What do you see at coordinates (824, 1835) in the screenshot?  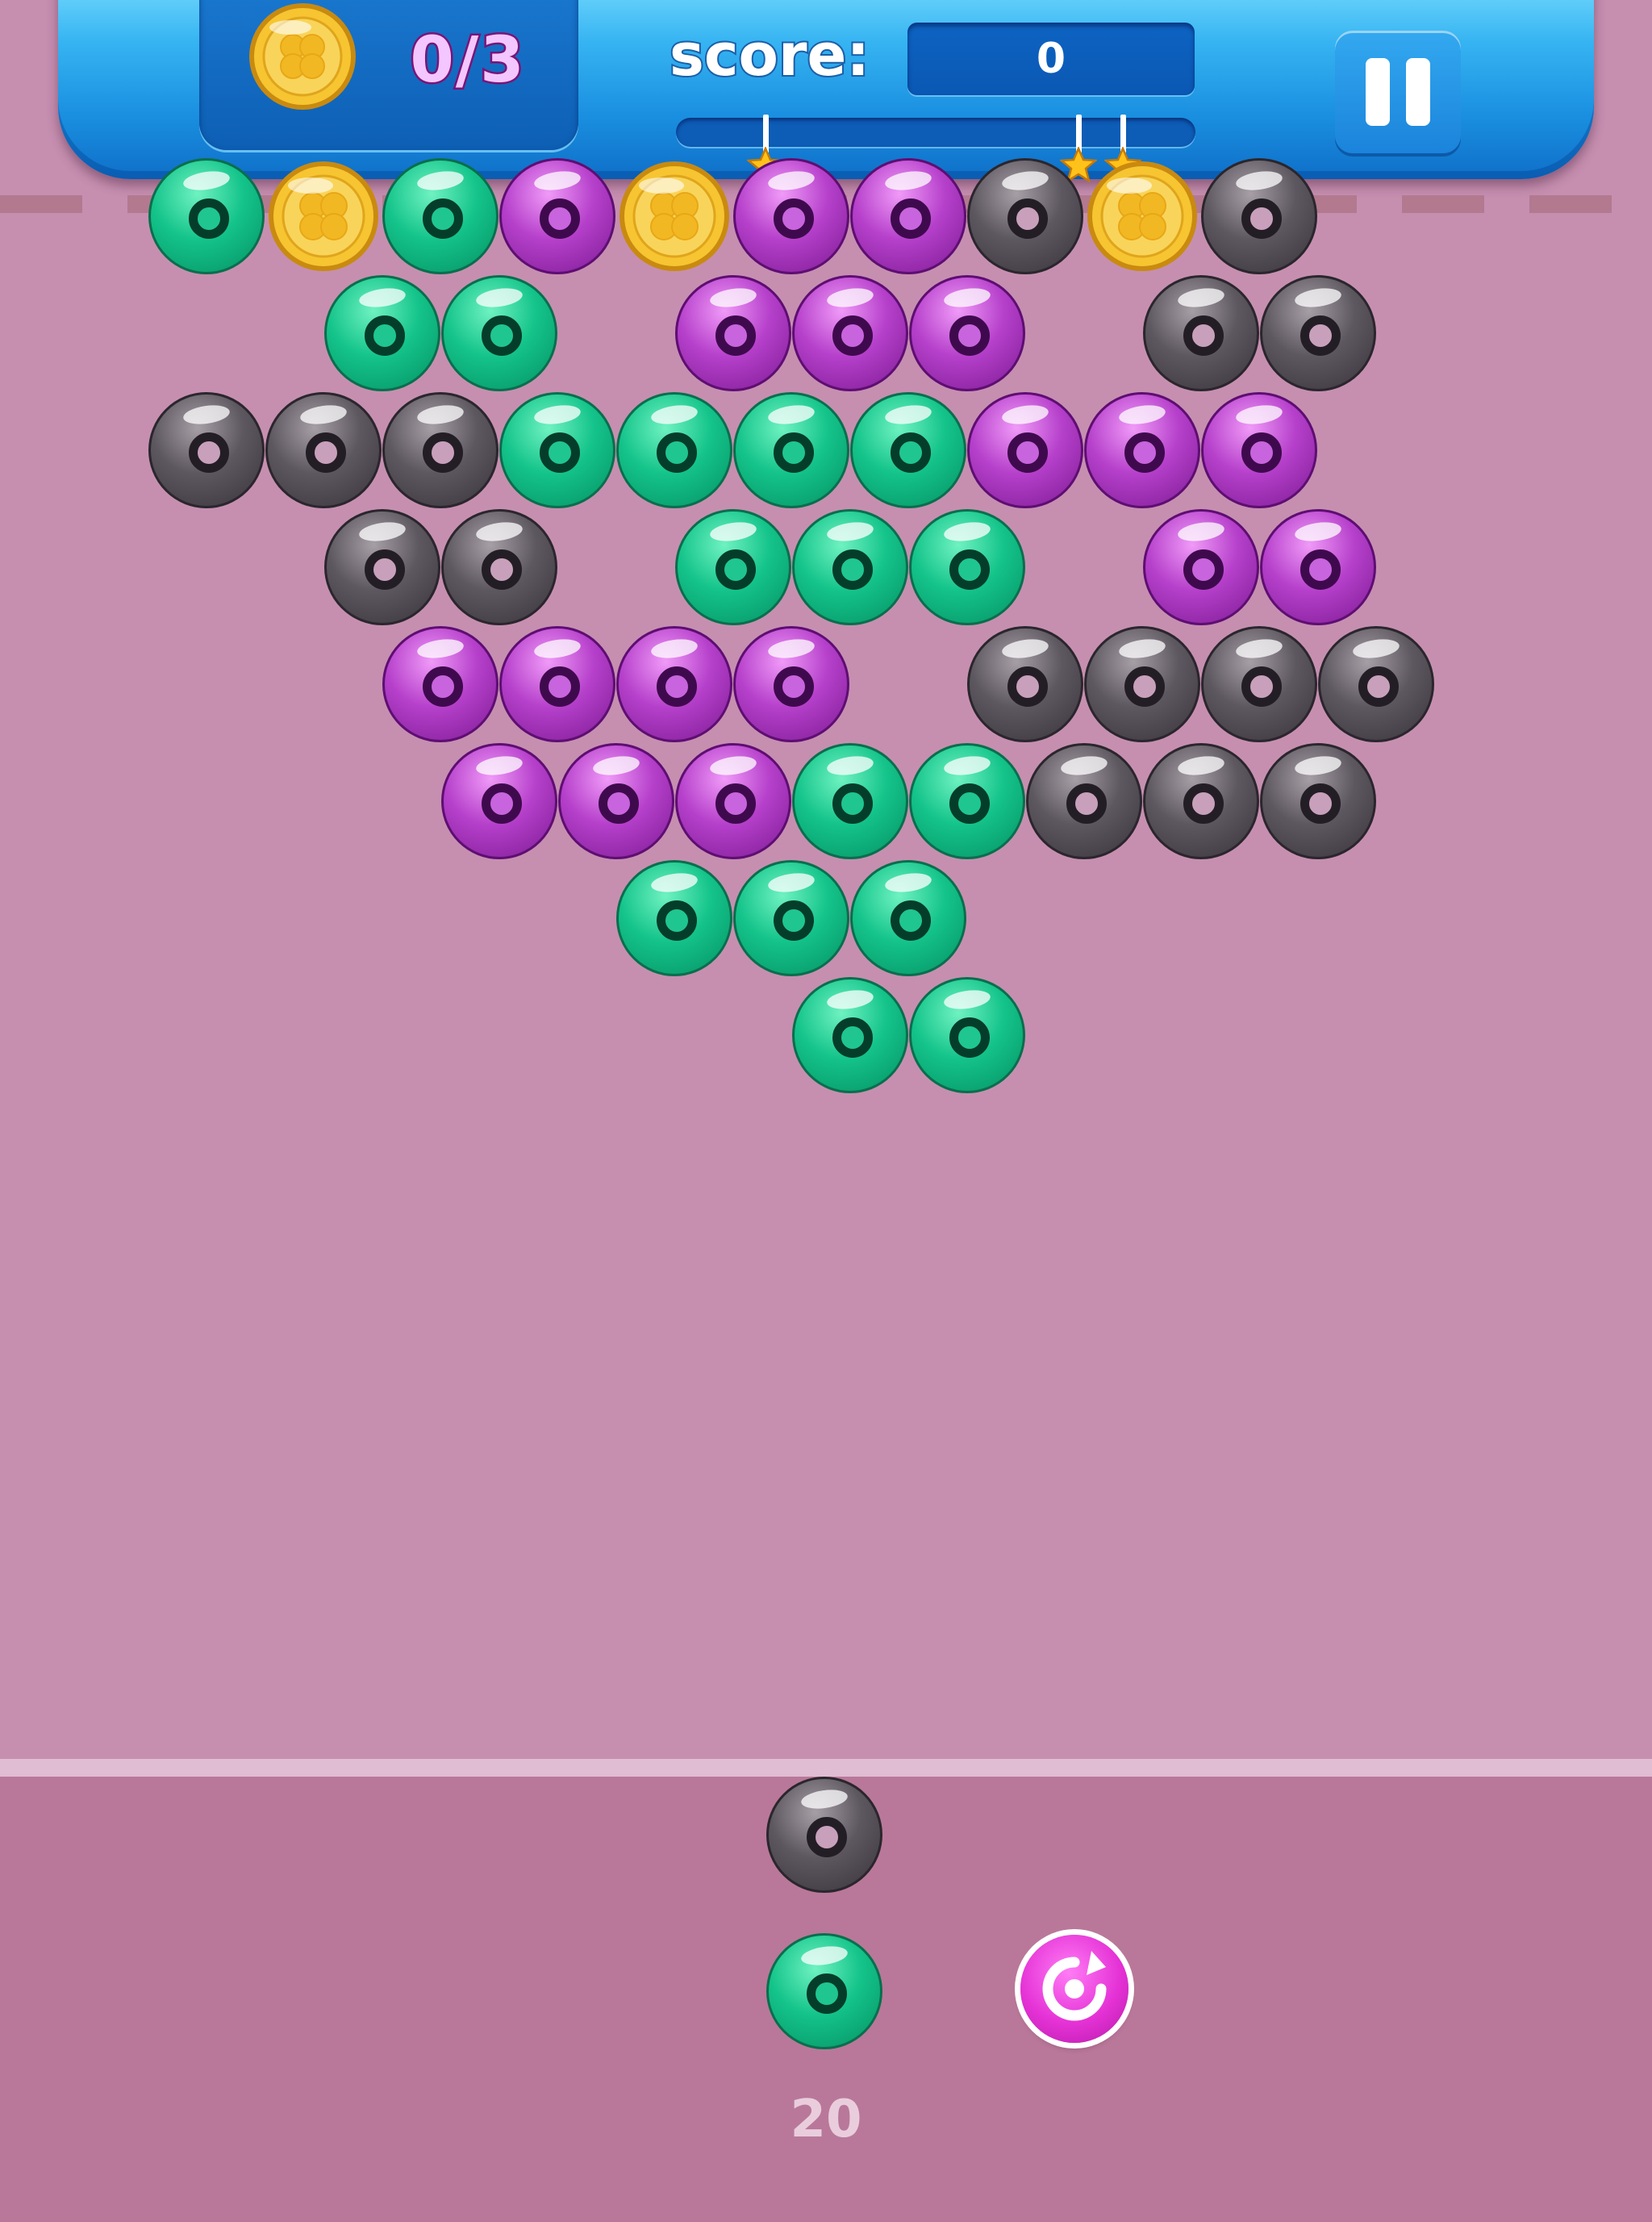 I see `current-bubble` at bounding box center [824, 1835].